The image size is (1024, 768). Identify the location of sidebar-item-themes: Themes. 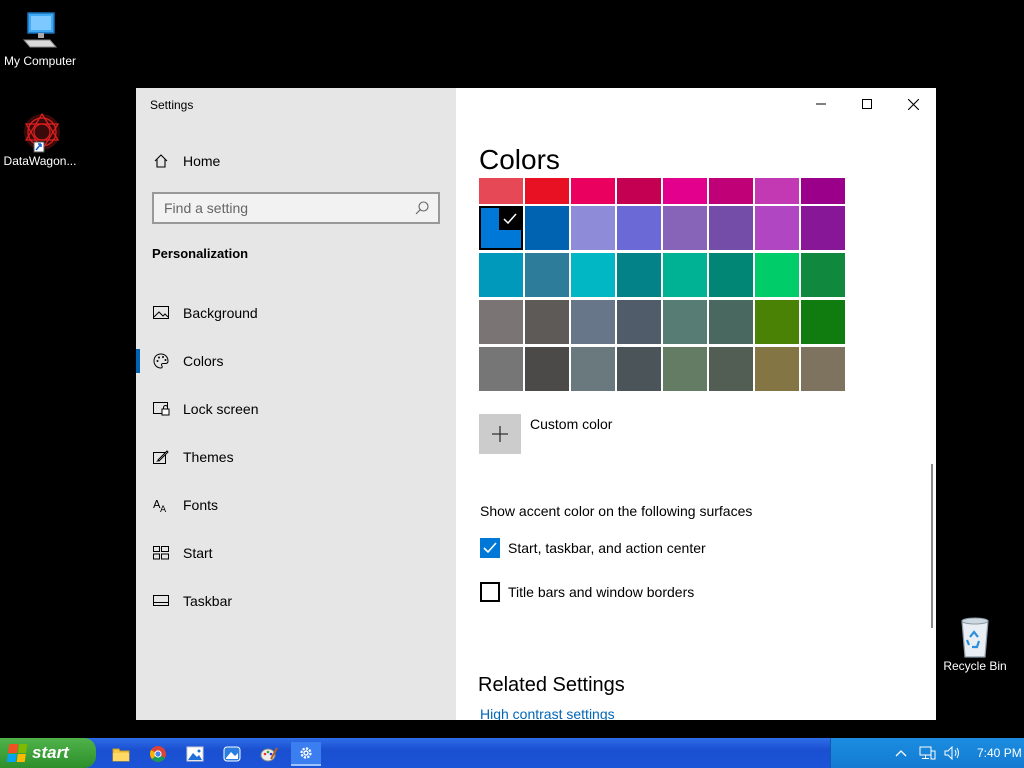
(193, 457).